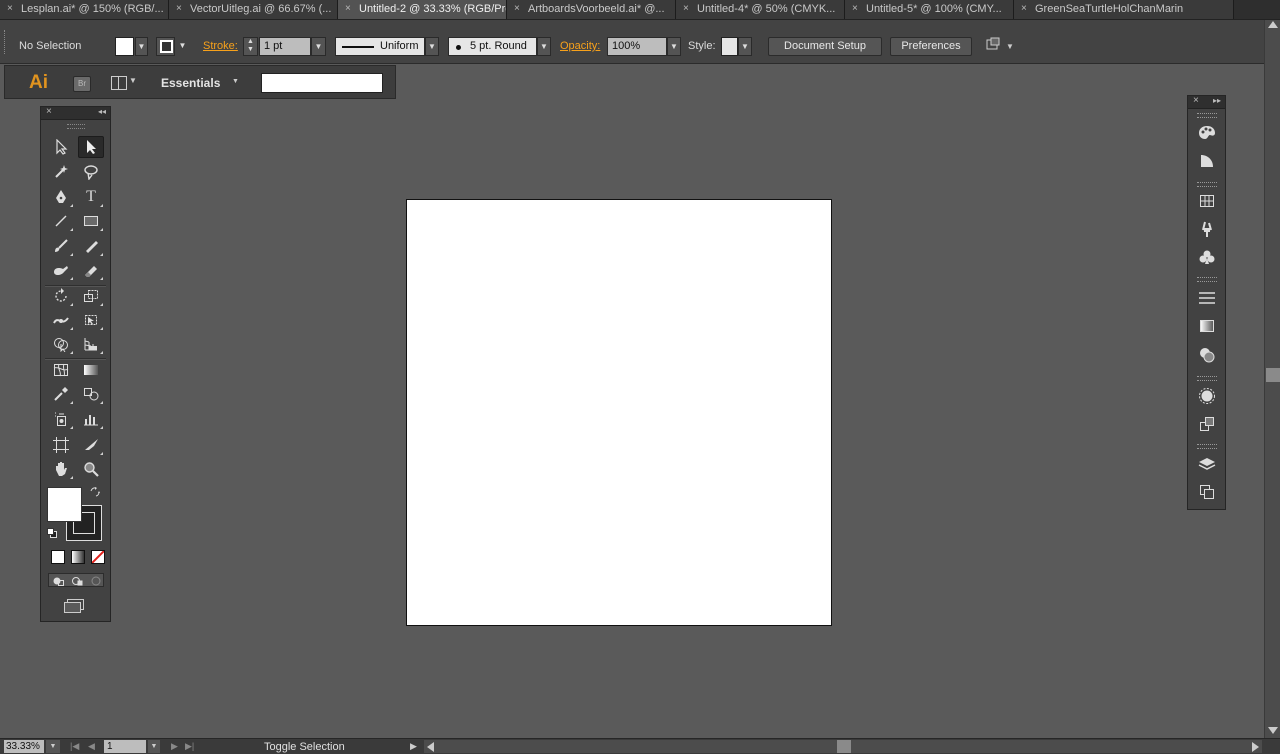 The width and height of the screenshot is (1280, 754). I want to click on horizontal-scrollbar, so click(843, 746).